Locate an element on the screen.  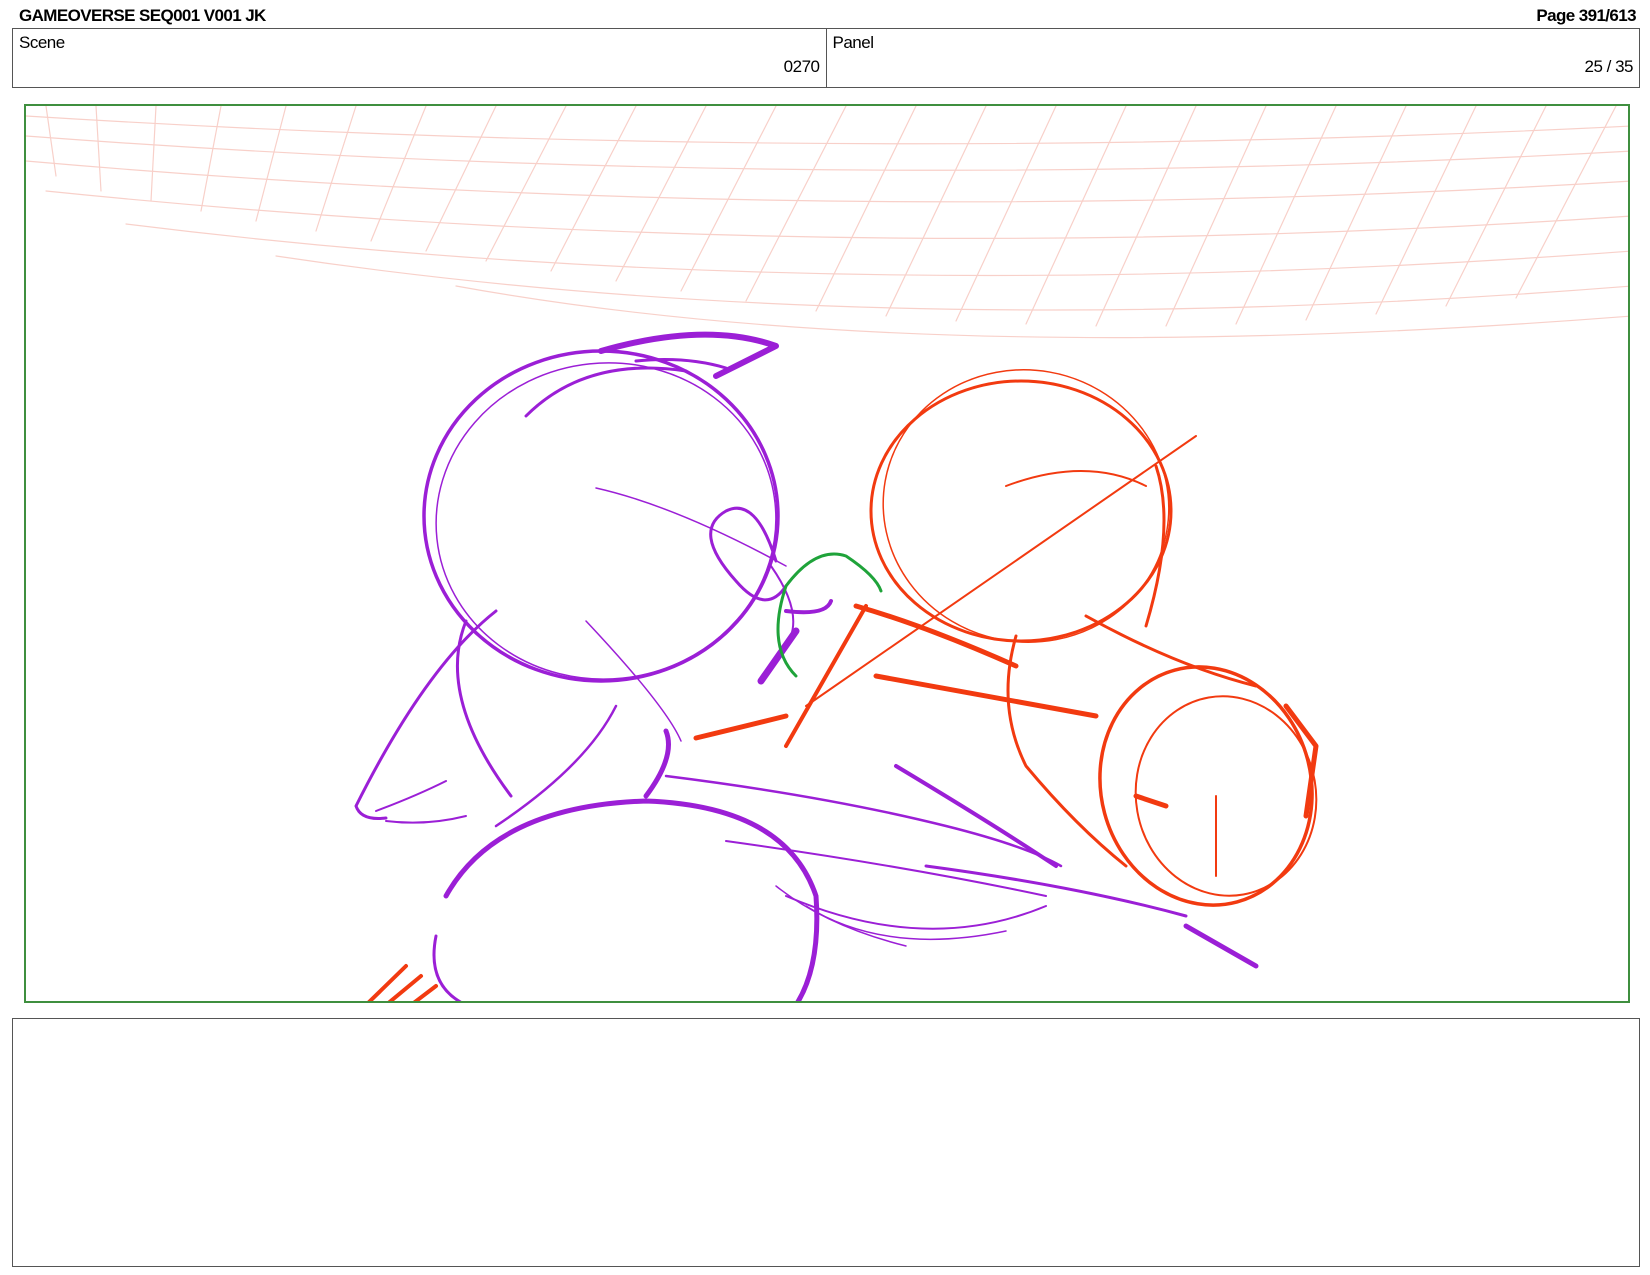
scene-label: Scene is located at coordinates (42, 42).